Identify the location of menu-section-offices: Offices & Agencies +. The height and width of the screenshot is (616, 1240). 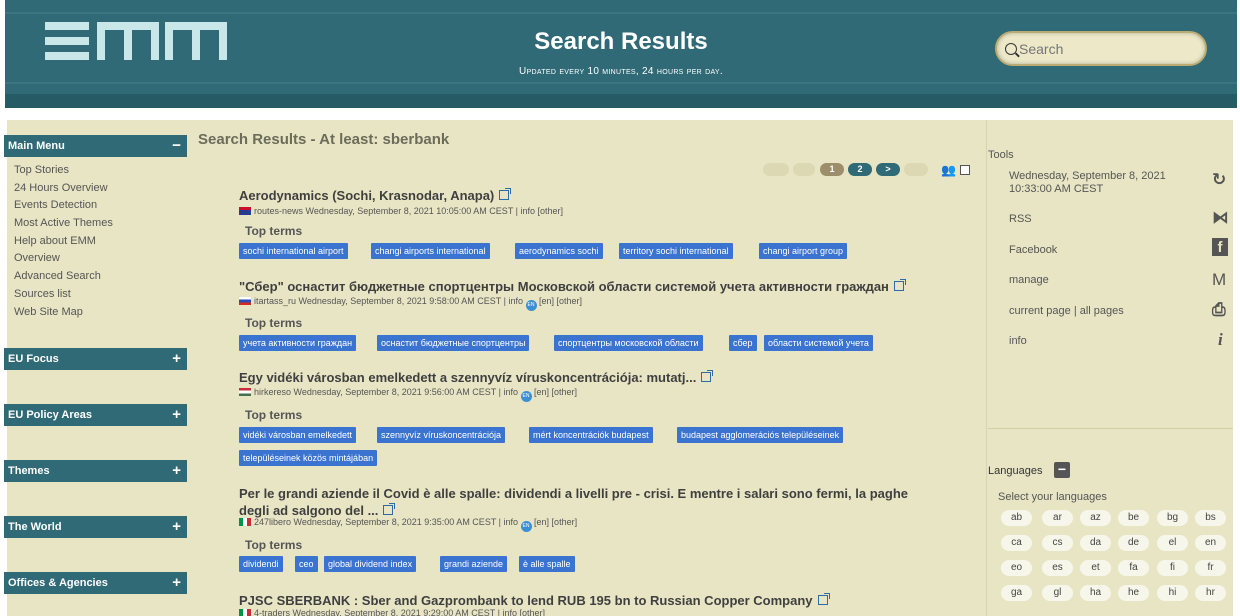
(95, 583).